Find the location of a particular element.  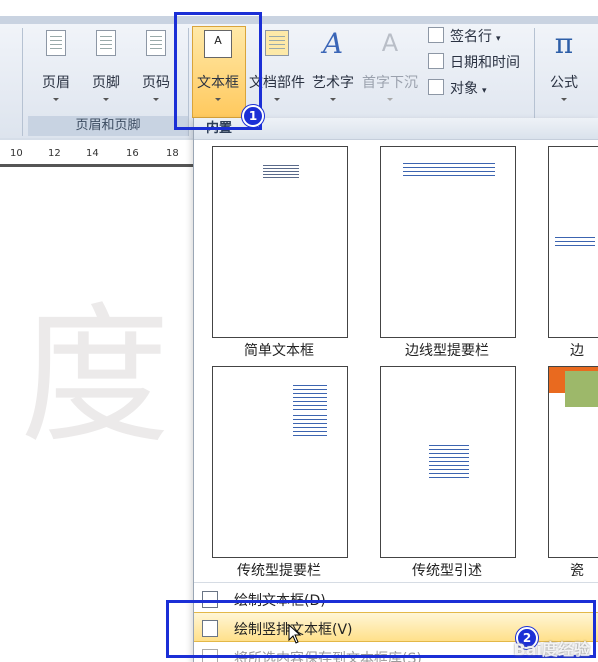

annotation-badge-1: 1 is located at coordinates (253, 116).